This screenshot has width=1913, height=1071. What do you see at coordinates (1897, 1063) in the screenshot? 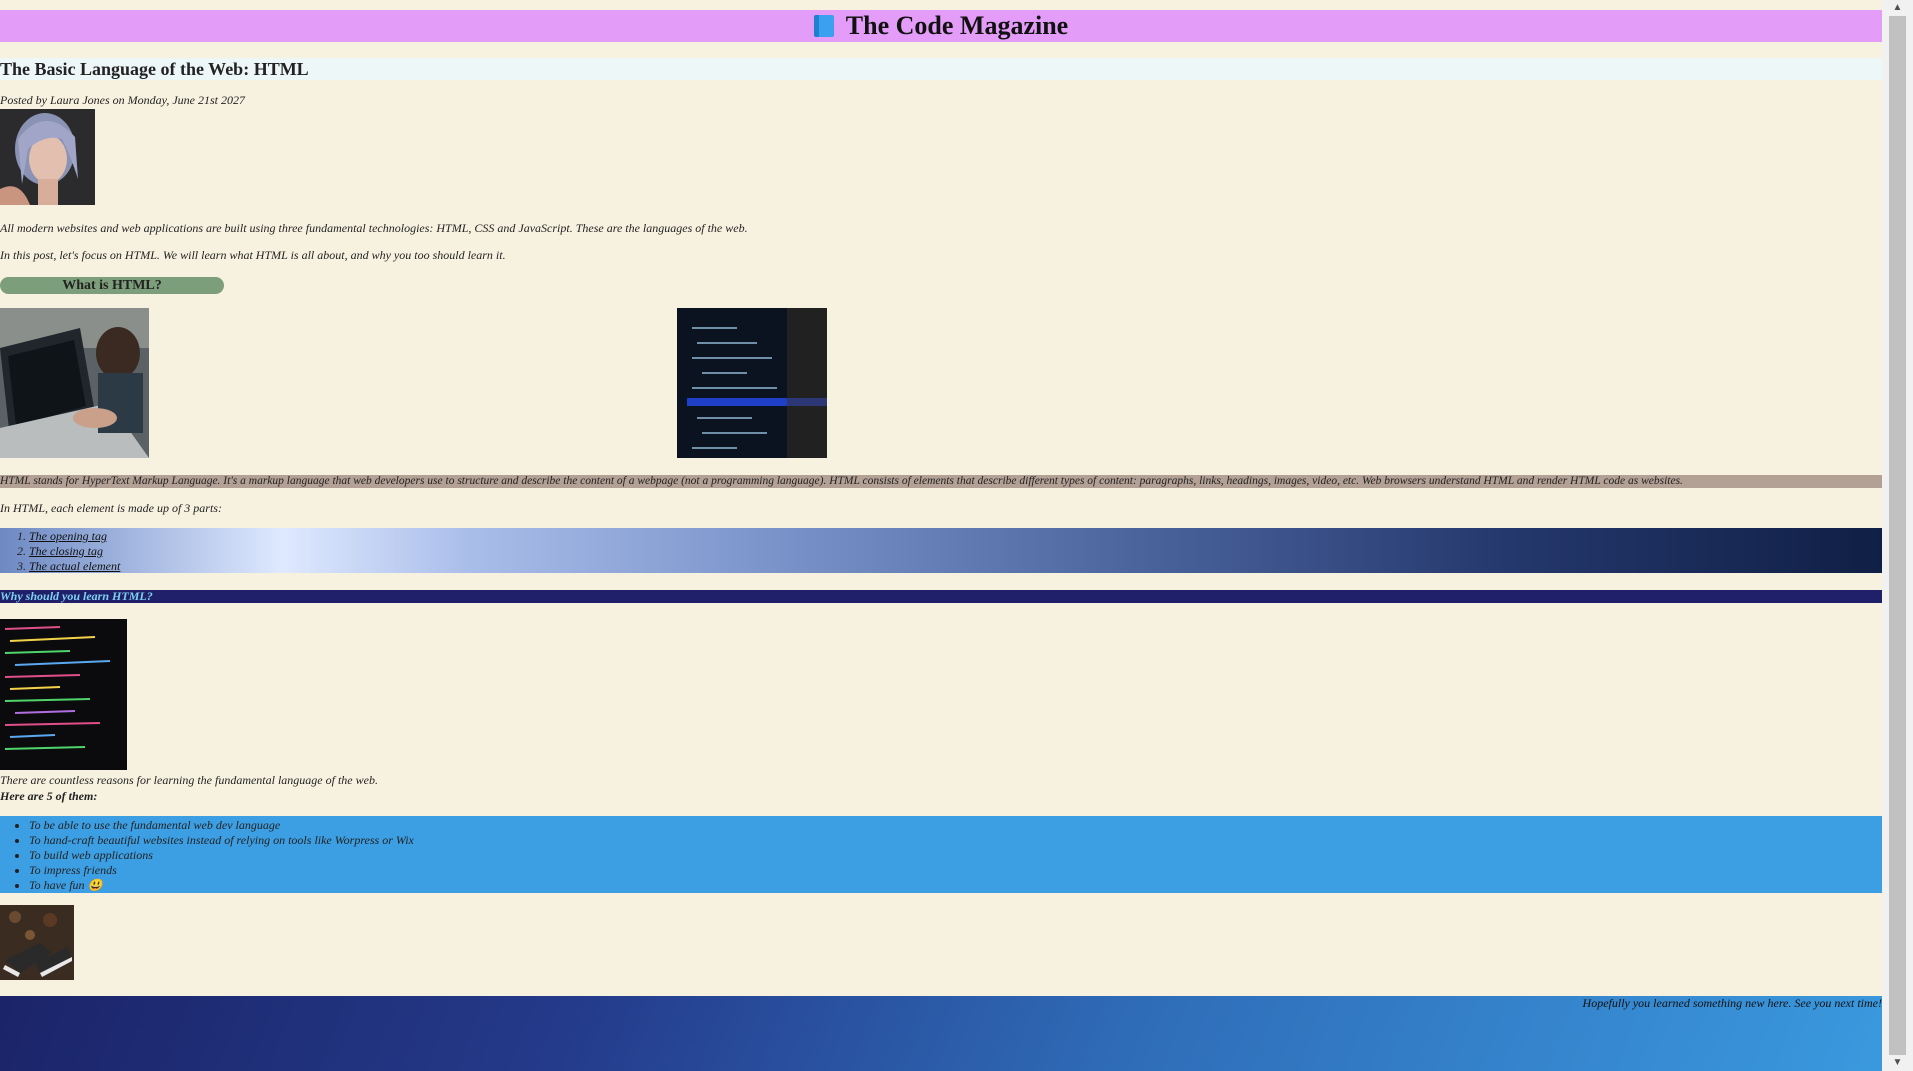
I see `scroll-down-arrow-icon: ▼` at bounding box center [1897, 1063].